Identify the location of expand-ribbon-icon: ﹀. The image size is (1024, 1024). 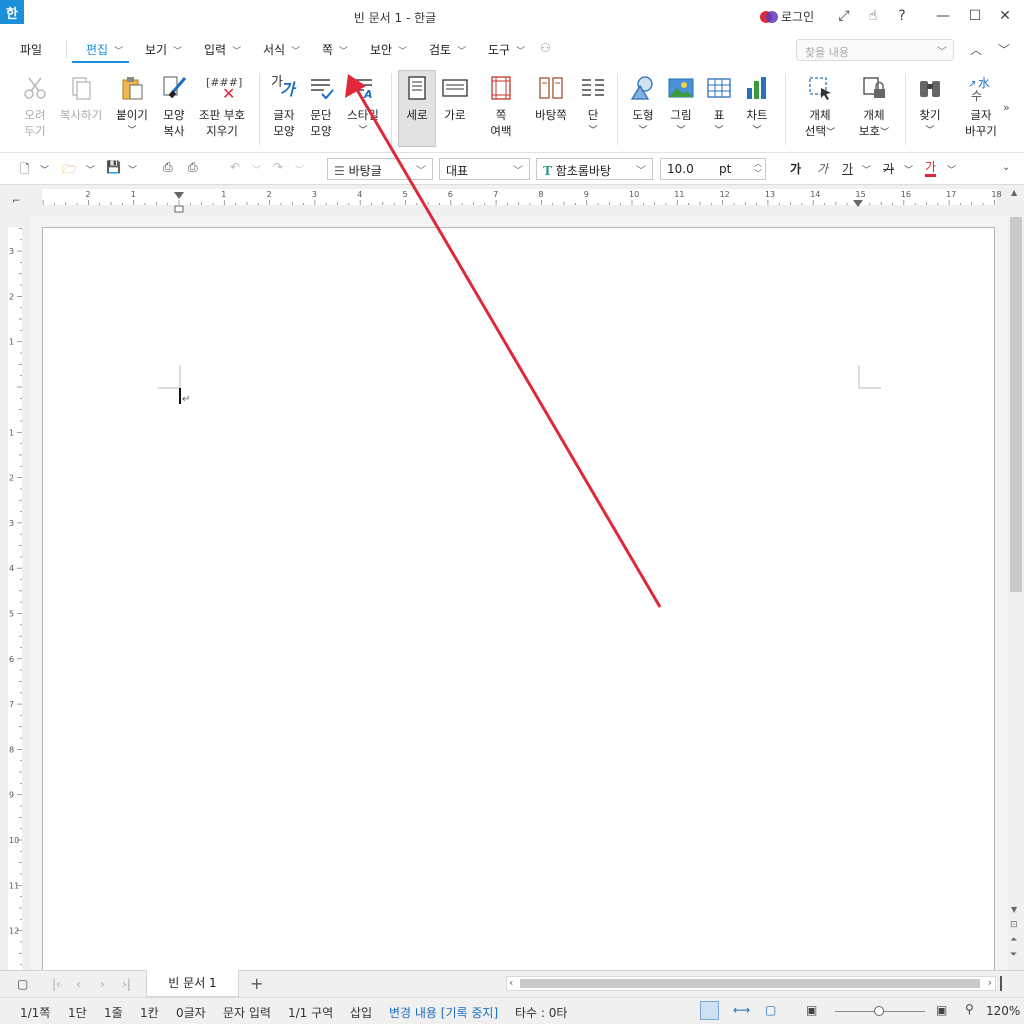
(1004, 49).